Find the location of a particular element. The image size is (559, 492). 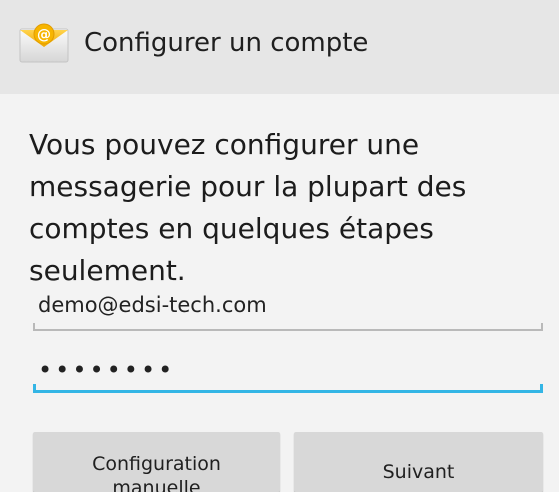

email-app-icon: @ is located at coordinates (44, 42).